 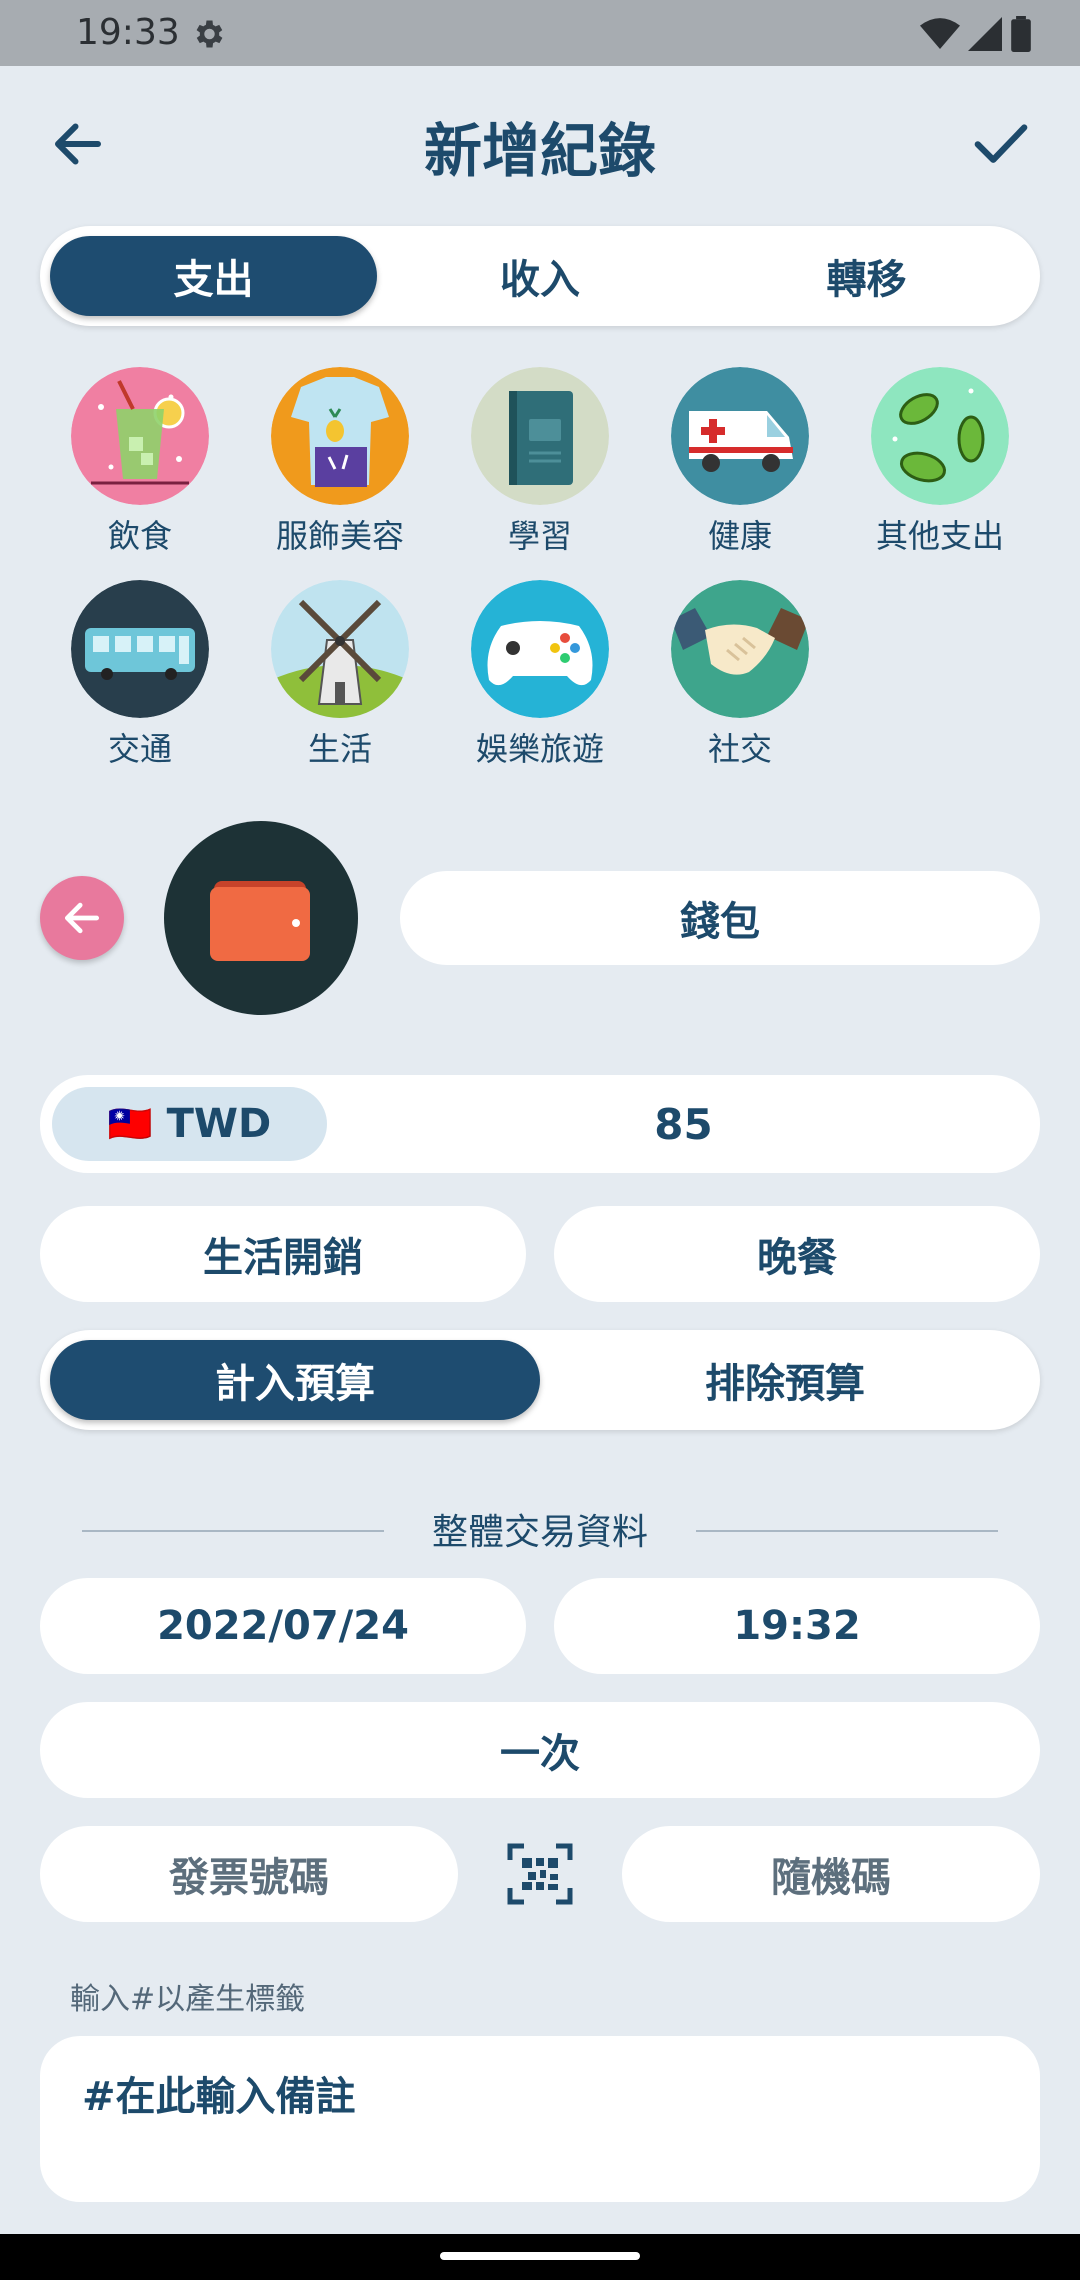 I want to click on windmill-icon, so click(x=340, y=649).